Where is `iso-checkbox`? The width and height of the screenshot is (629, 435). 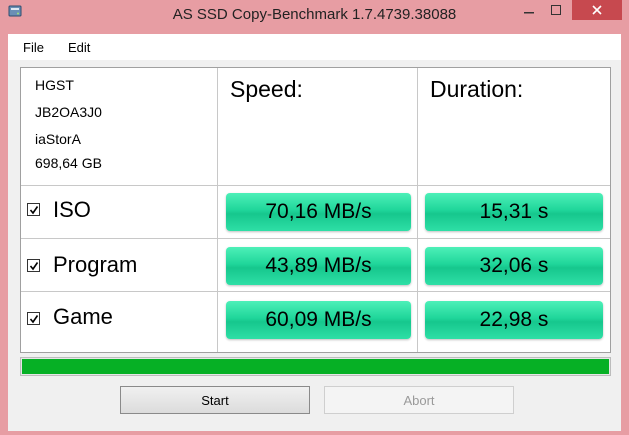 iso-checkbox is located at coordinates (33, 209).